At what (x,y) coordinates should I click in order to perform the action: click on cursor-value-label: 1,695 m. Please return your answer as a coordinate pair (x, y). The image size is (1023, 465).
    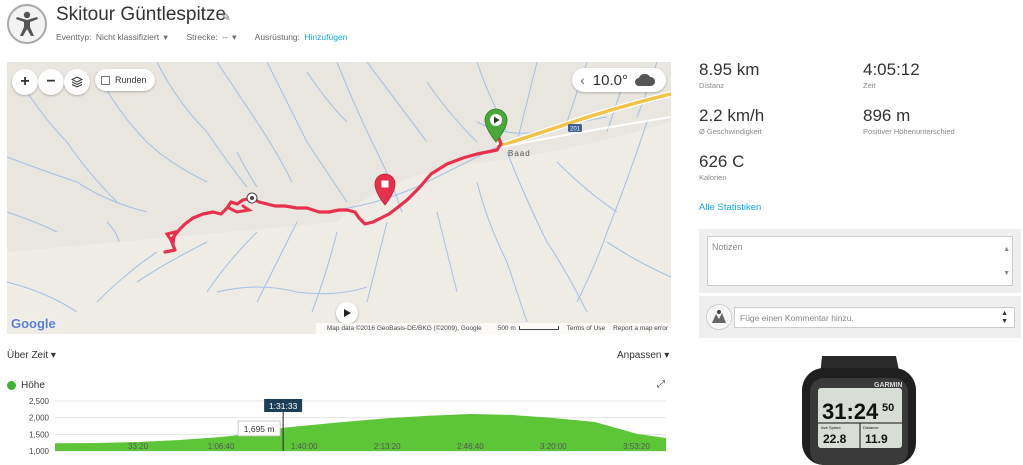
    Looking at the image, I should click on (259, 429).